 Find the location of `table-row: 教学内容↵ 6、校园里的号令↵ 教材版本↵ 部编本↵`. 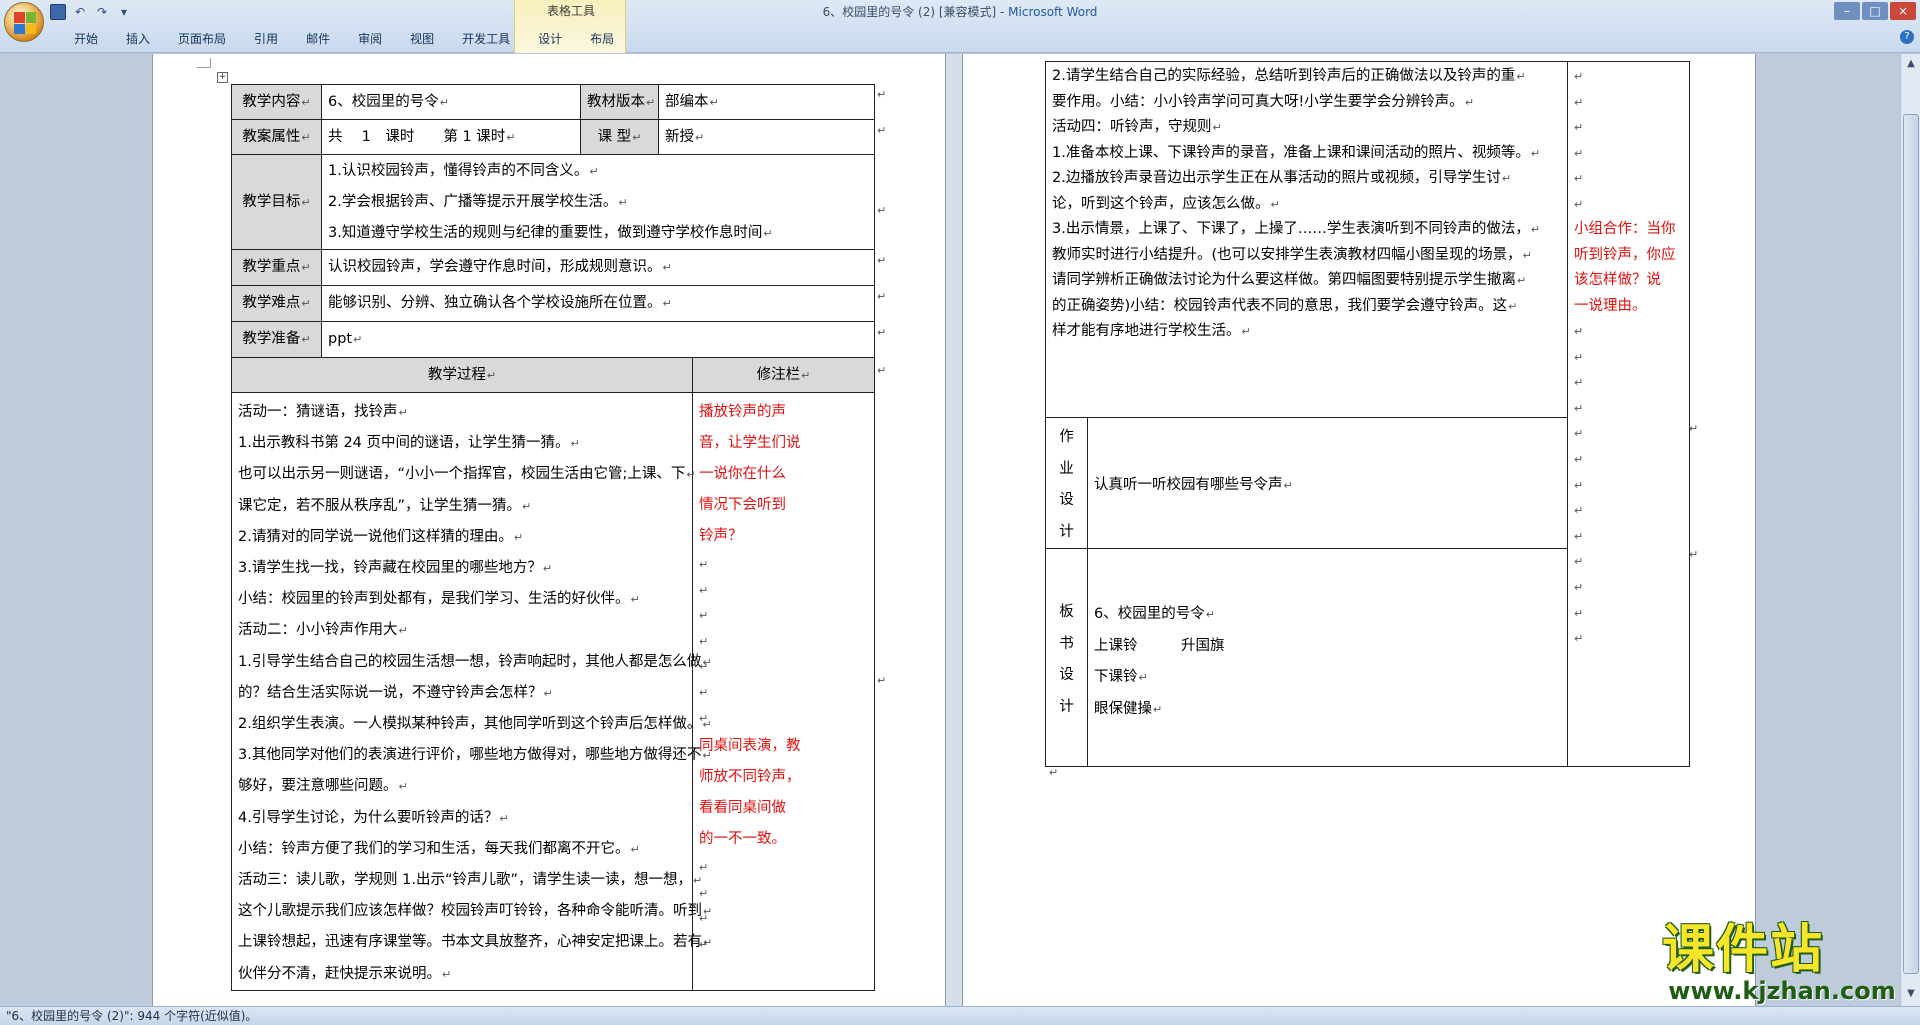

table-row: 教学内容↵ 6、校园里的号令↵ 教材版本↵ 部编本↵ is located at coordinates (553, 102).